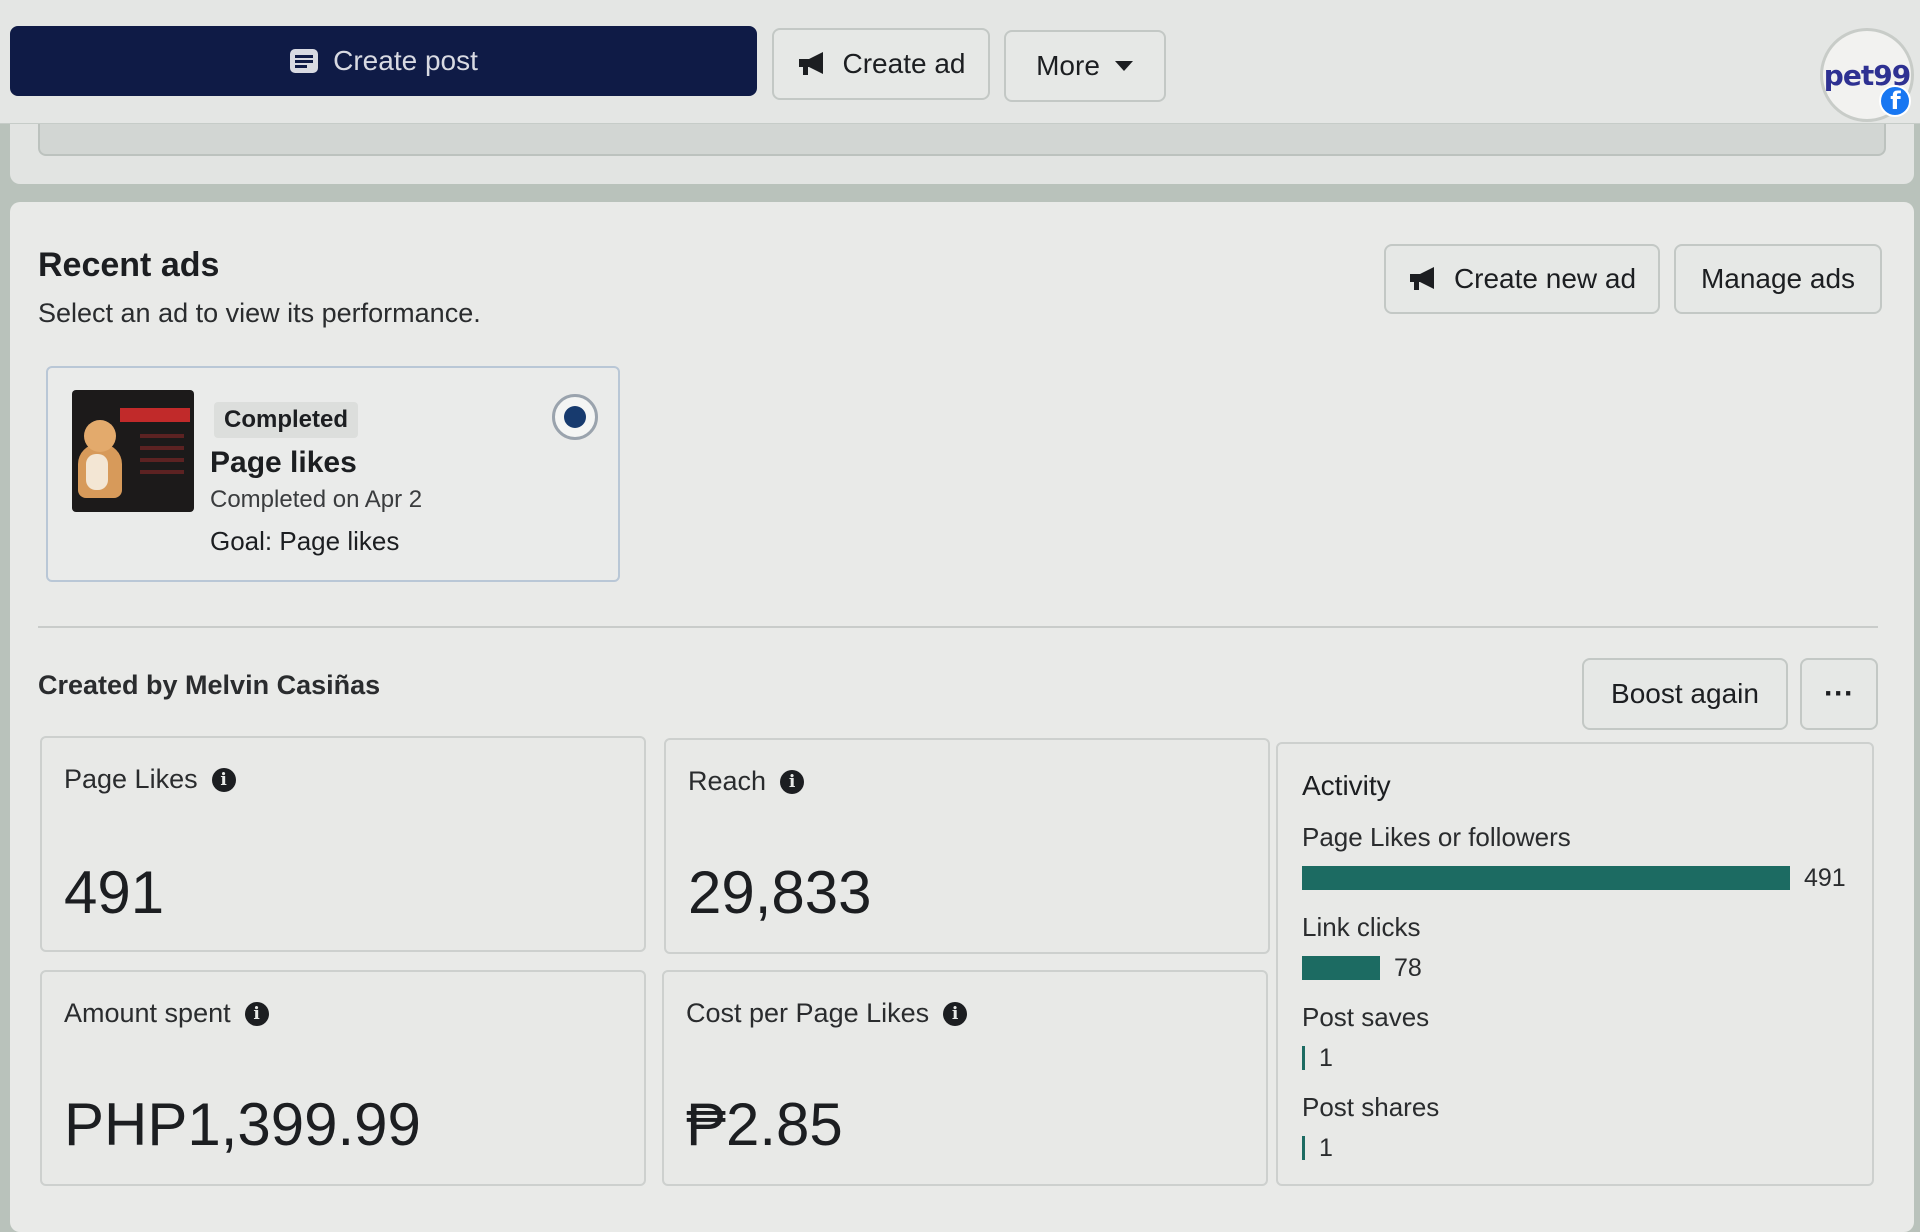  I want to click on boost-again-label: Boost again, so click(1685, 693).